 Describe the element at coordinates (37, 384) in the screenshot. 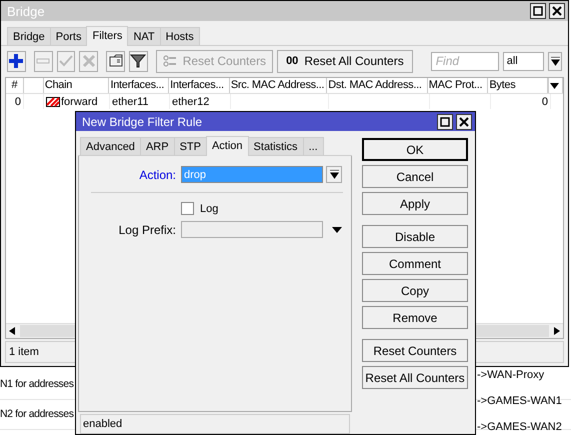

I see `list-text: N1 for addresses` at that location.